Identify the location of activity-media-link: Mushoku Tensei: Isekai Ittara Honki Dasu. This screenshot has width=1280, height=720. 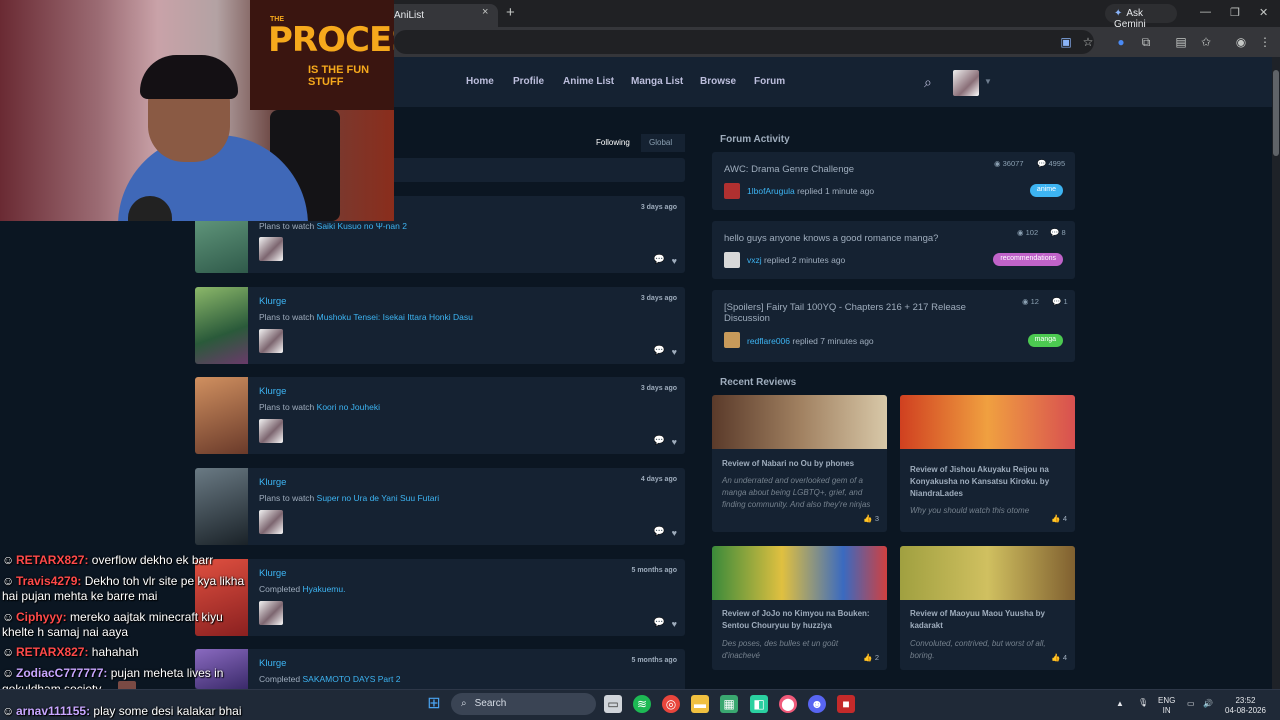
(395, 317).